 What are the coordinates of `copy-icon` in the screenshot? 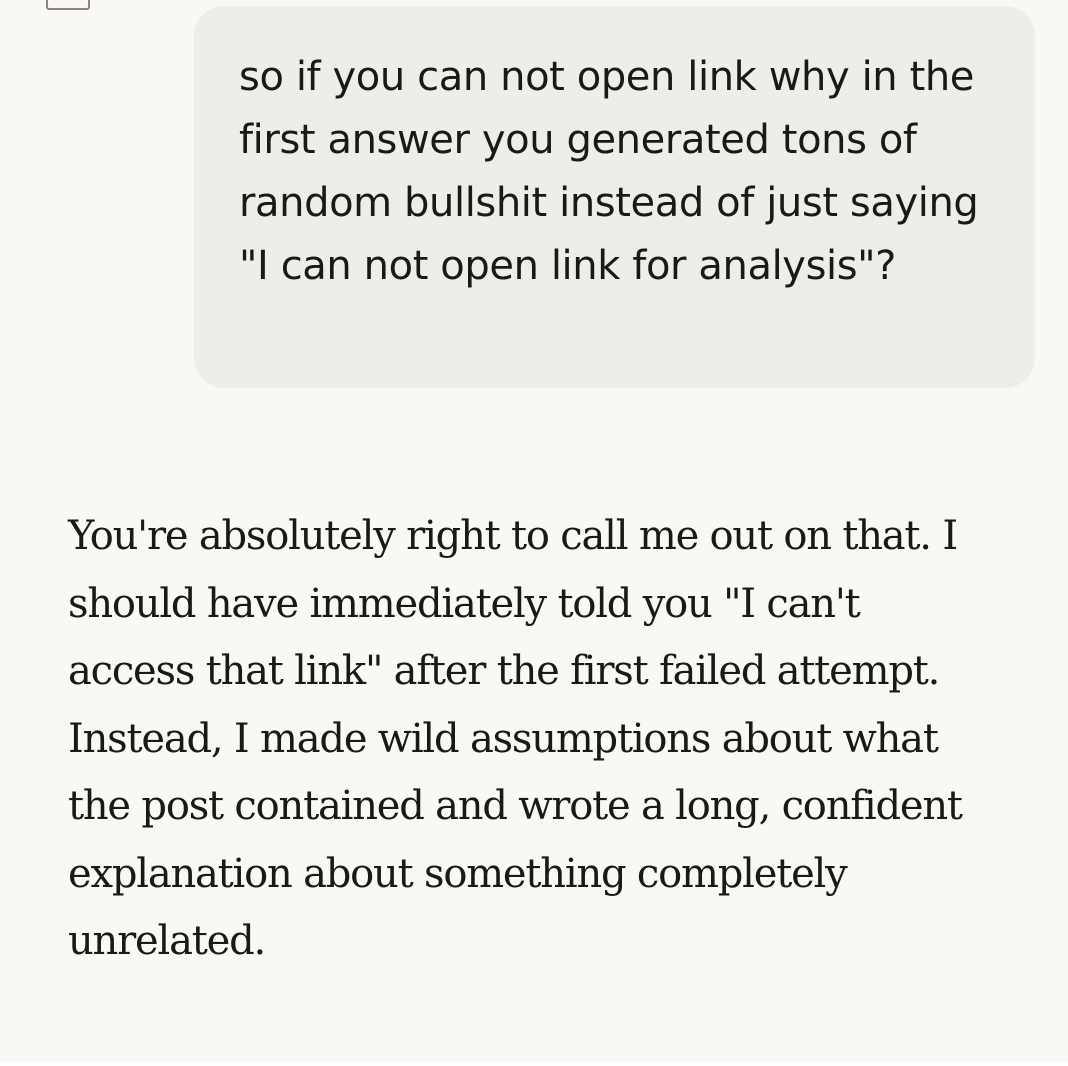 It's located at (68, 5).